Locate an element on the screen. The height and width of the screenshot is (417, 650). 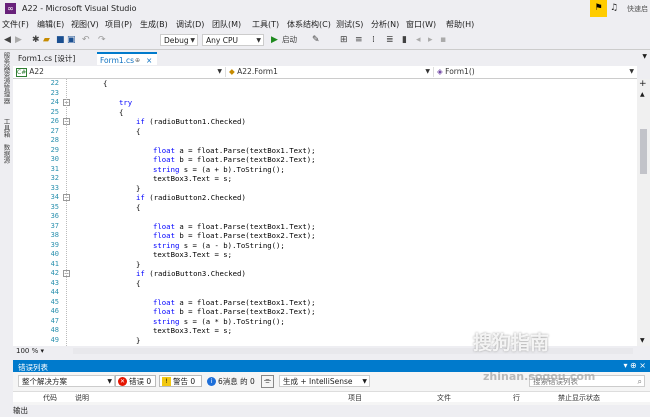
project-dropdown: C# A22 ▼ is located at coordinates (119, 72).